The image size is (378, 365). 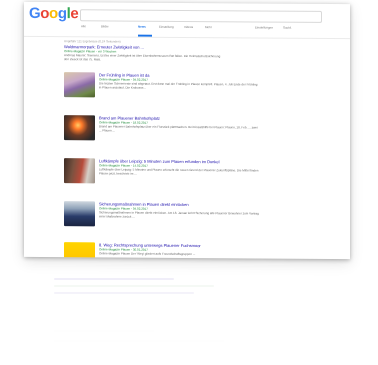 What do you see at coordinates (201, 16) in the screenshot?
I see `search-input` at bounding box center [201, 16].